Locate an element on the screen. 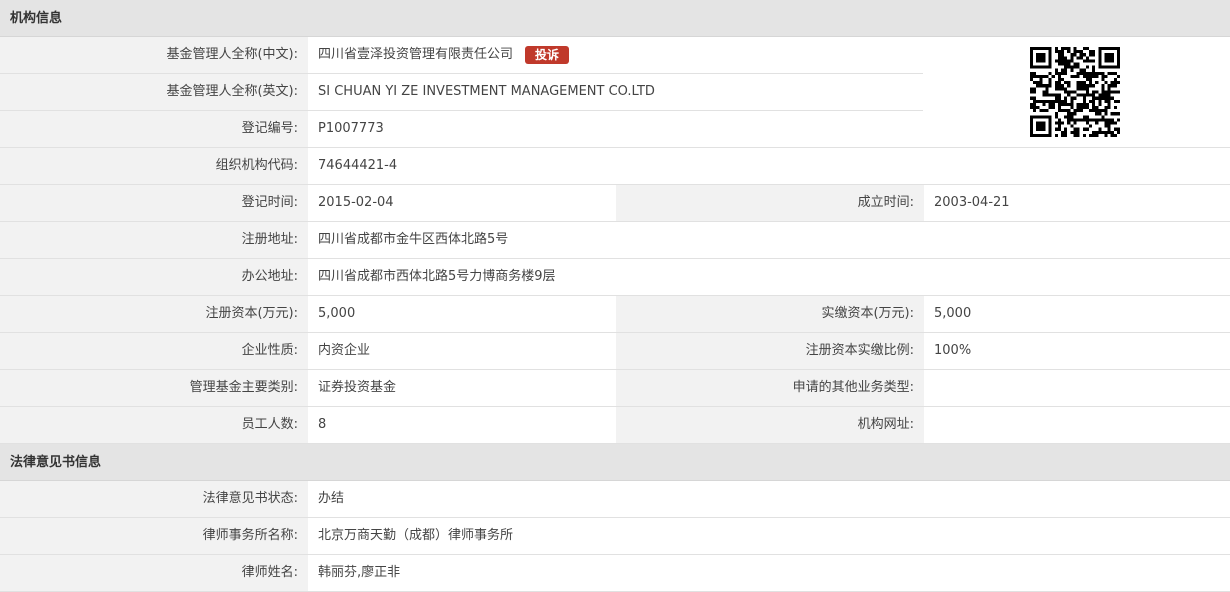 This screenshot has height=592, width=1230. complaint-button: 投诉 is located at coordinates (547, 54).